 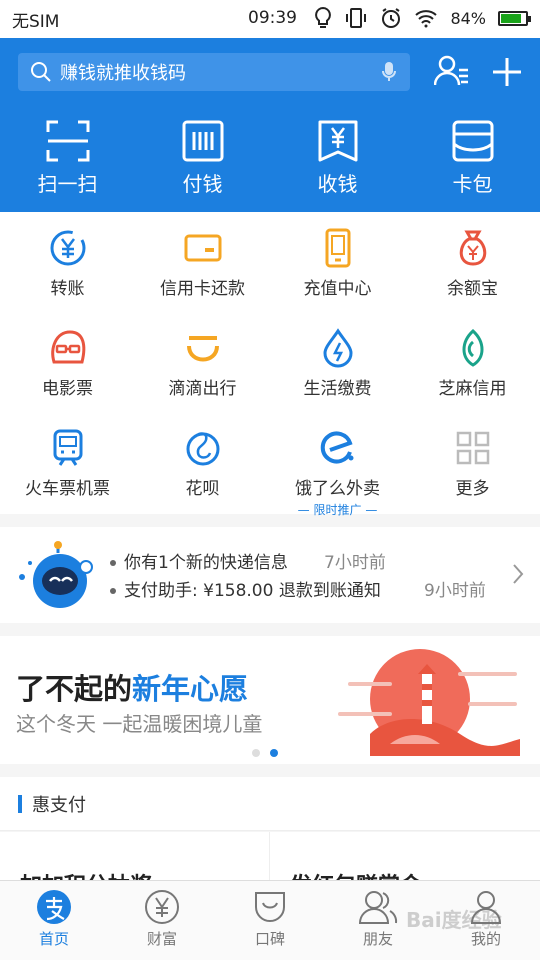 I want to click on microphone-icon, so click(x=389, y=72).